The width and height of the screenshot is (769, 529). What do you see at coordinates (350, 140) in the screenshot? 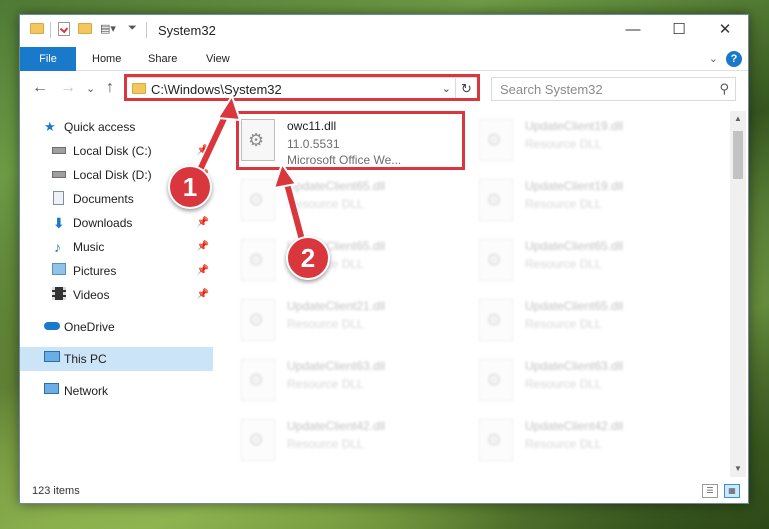
I see `file-highlight-box` at bounding box center [350, 140].